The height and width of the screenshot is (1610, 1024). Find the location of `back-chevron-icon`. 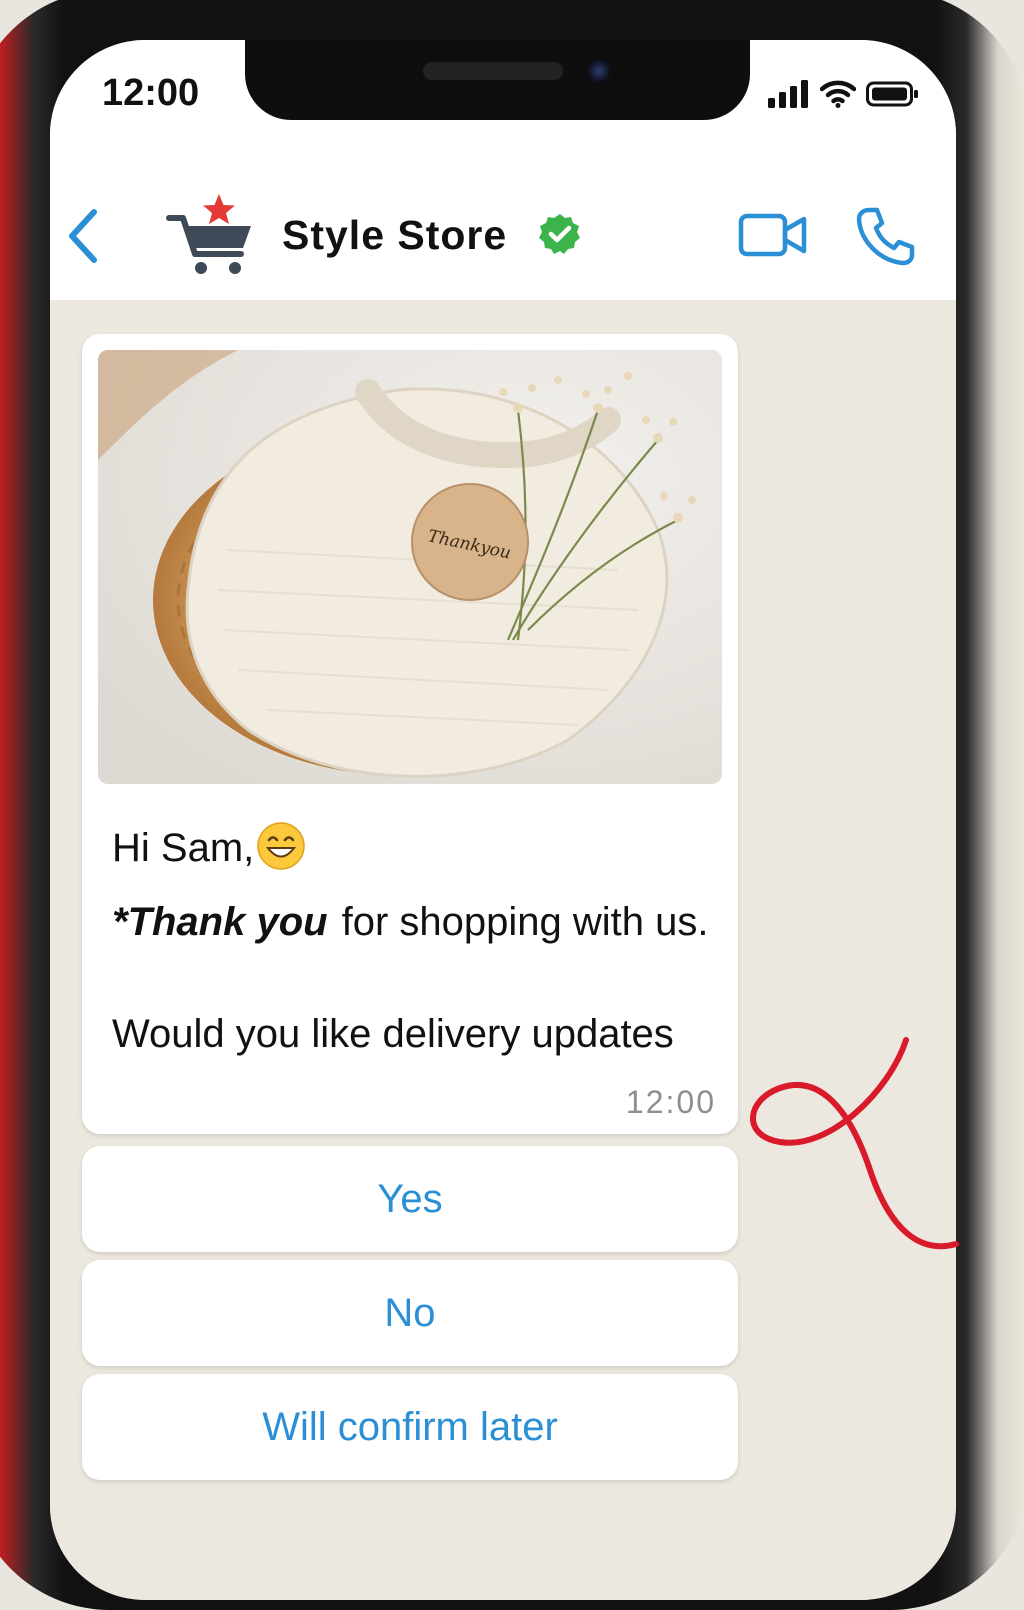

back-chevron-icon is located at coordinates (84, 236).